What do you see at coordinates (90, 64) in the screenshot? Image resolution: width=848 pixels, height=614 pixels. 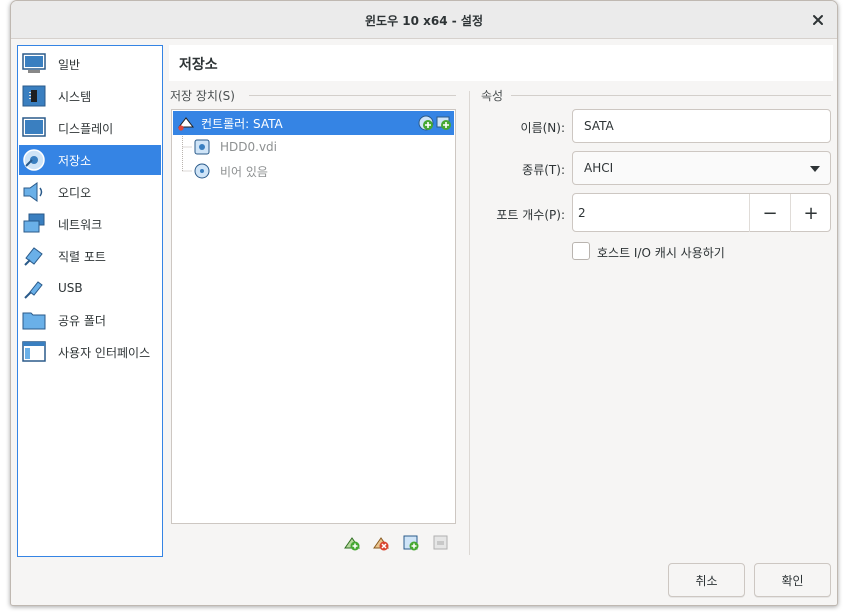 I see `sidebar-item-general: 일반` at bounding box center [90, 64].